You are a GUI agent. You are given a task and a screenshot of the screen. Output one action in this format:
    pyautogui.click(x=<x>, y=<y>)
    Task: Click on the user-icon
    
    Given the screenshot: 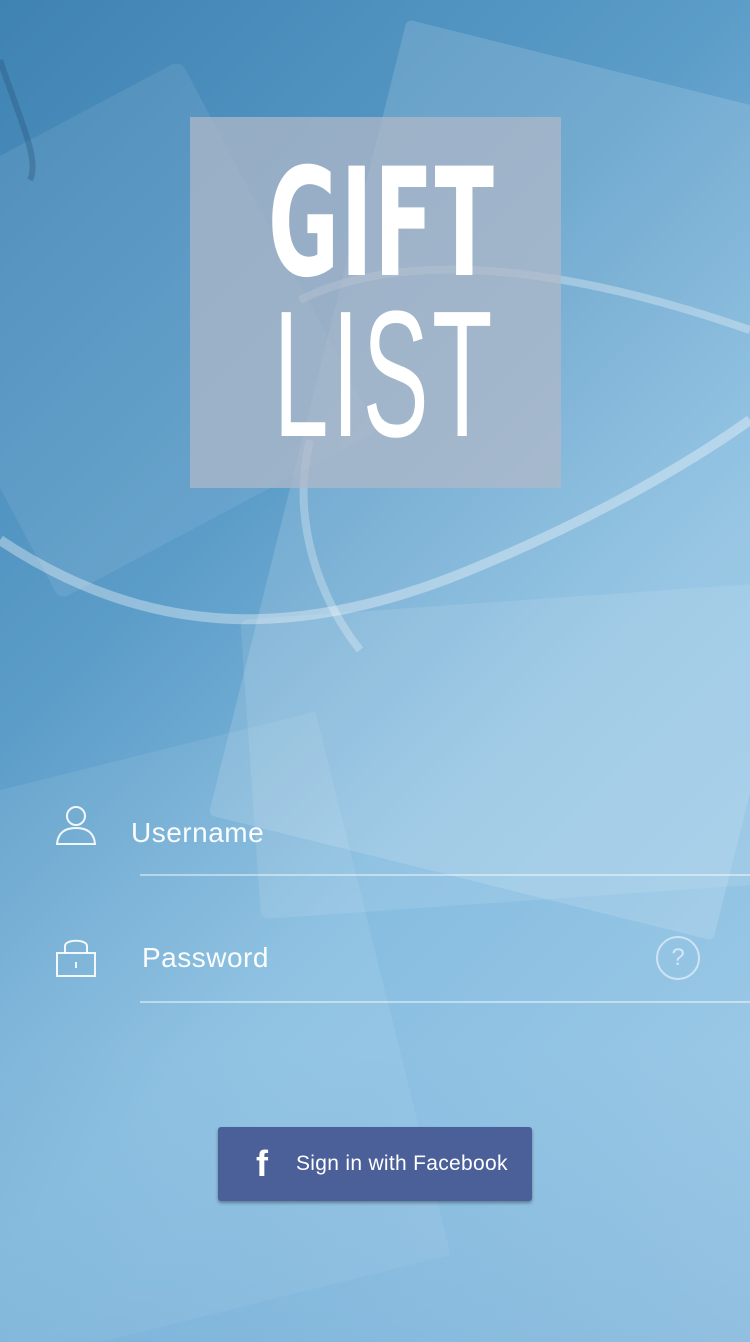 What is the action you would take?
    pyautogui.click(x=76, y=825)
    